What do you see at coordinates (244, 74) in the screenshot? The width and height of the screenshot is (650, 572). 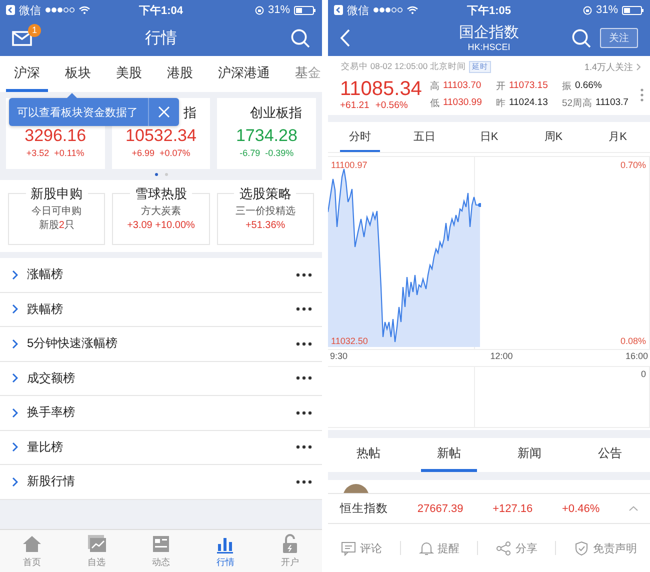 I see `market-tab: 沪深港通` at bounding box center [244, 74].